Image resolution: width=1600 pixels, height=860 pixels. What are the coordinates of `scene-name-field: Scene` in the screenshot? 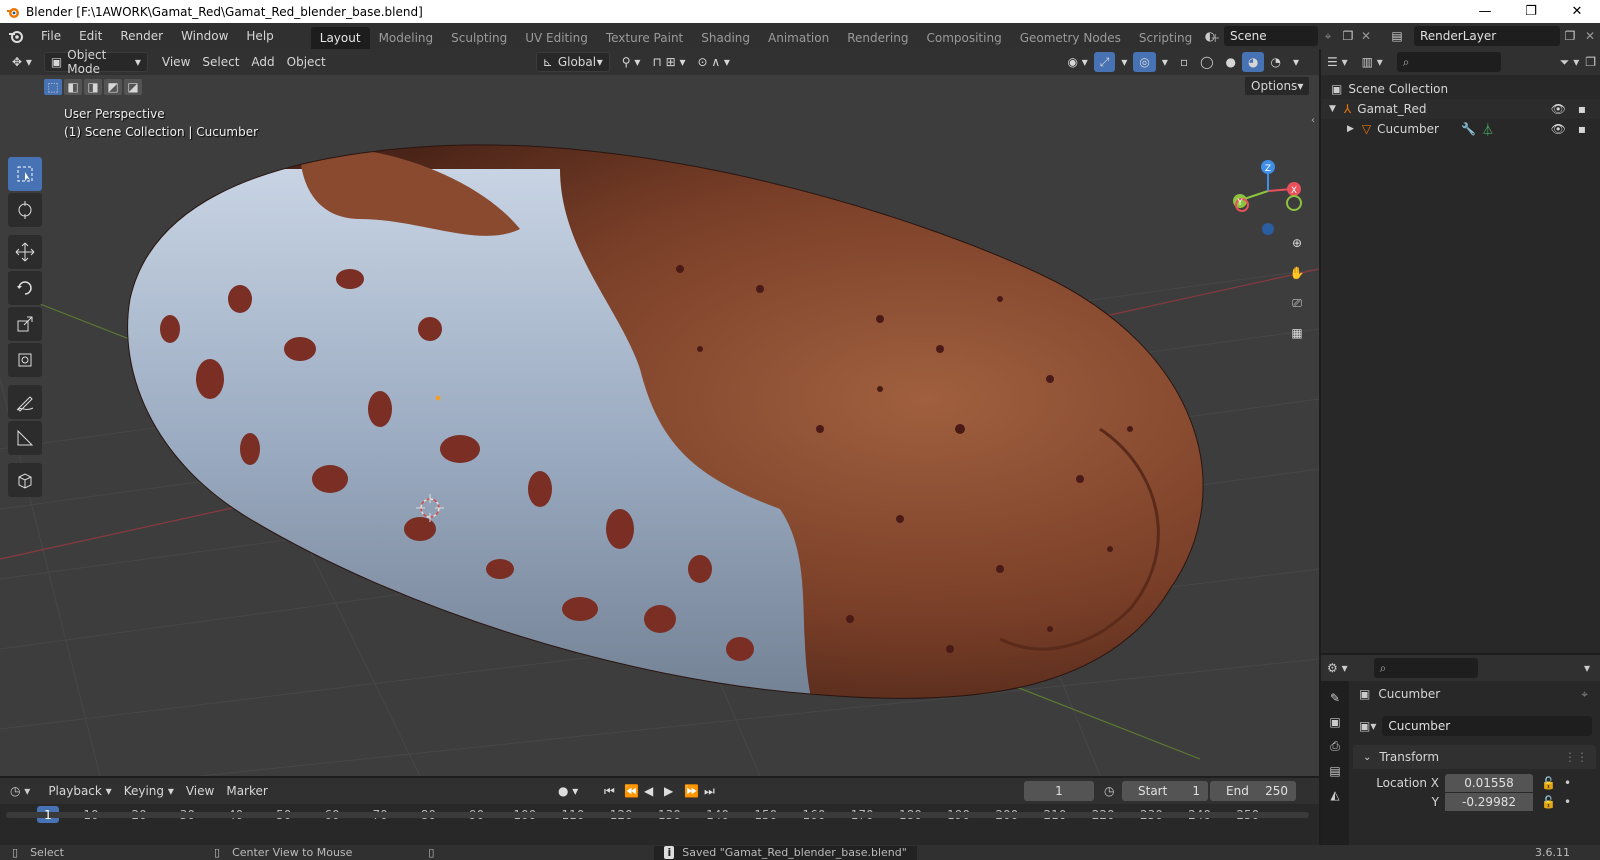 It's located at (1271, 36).